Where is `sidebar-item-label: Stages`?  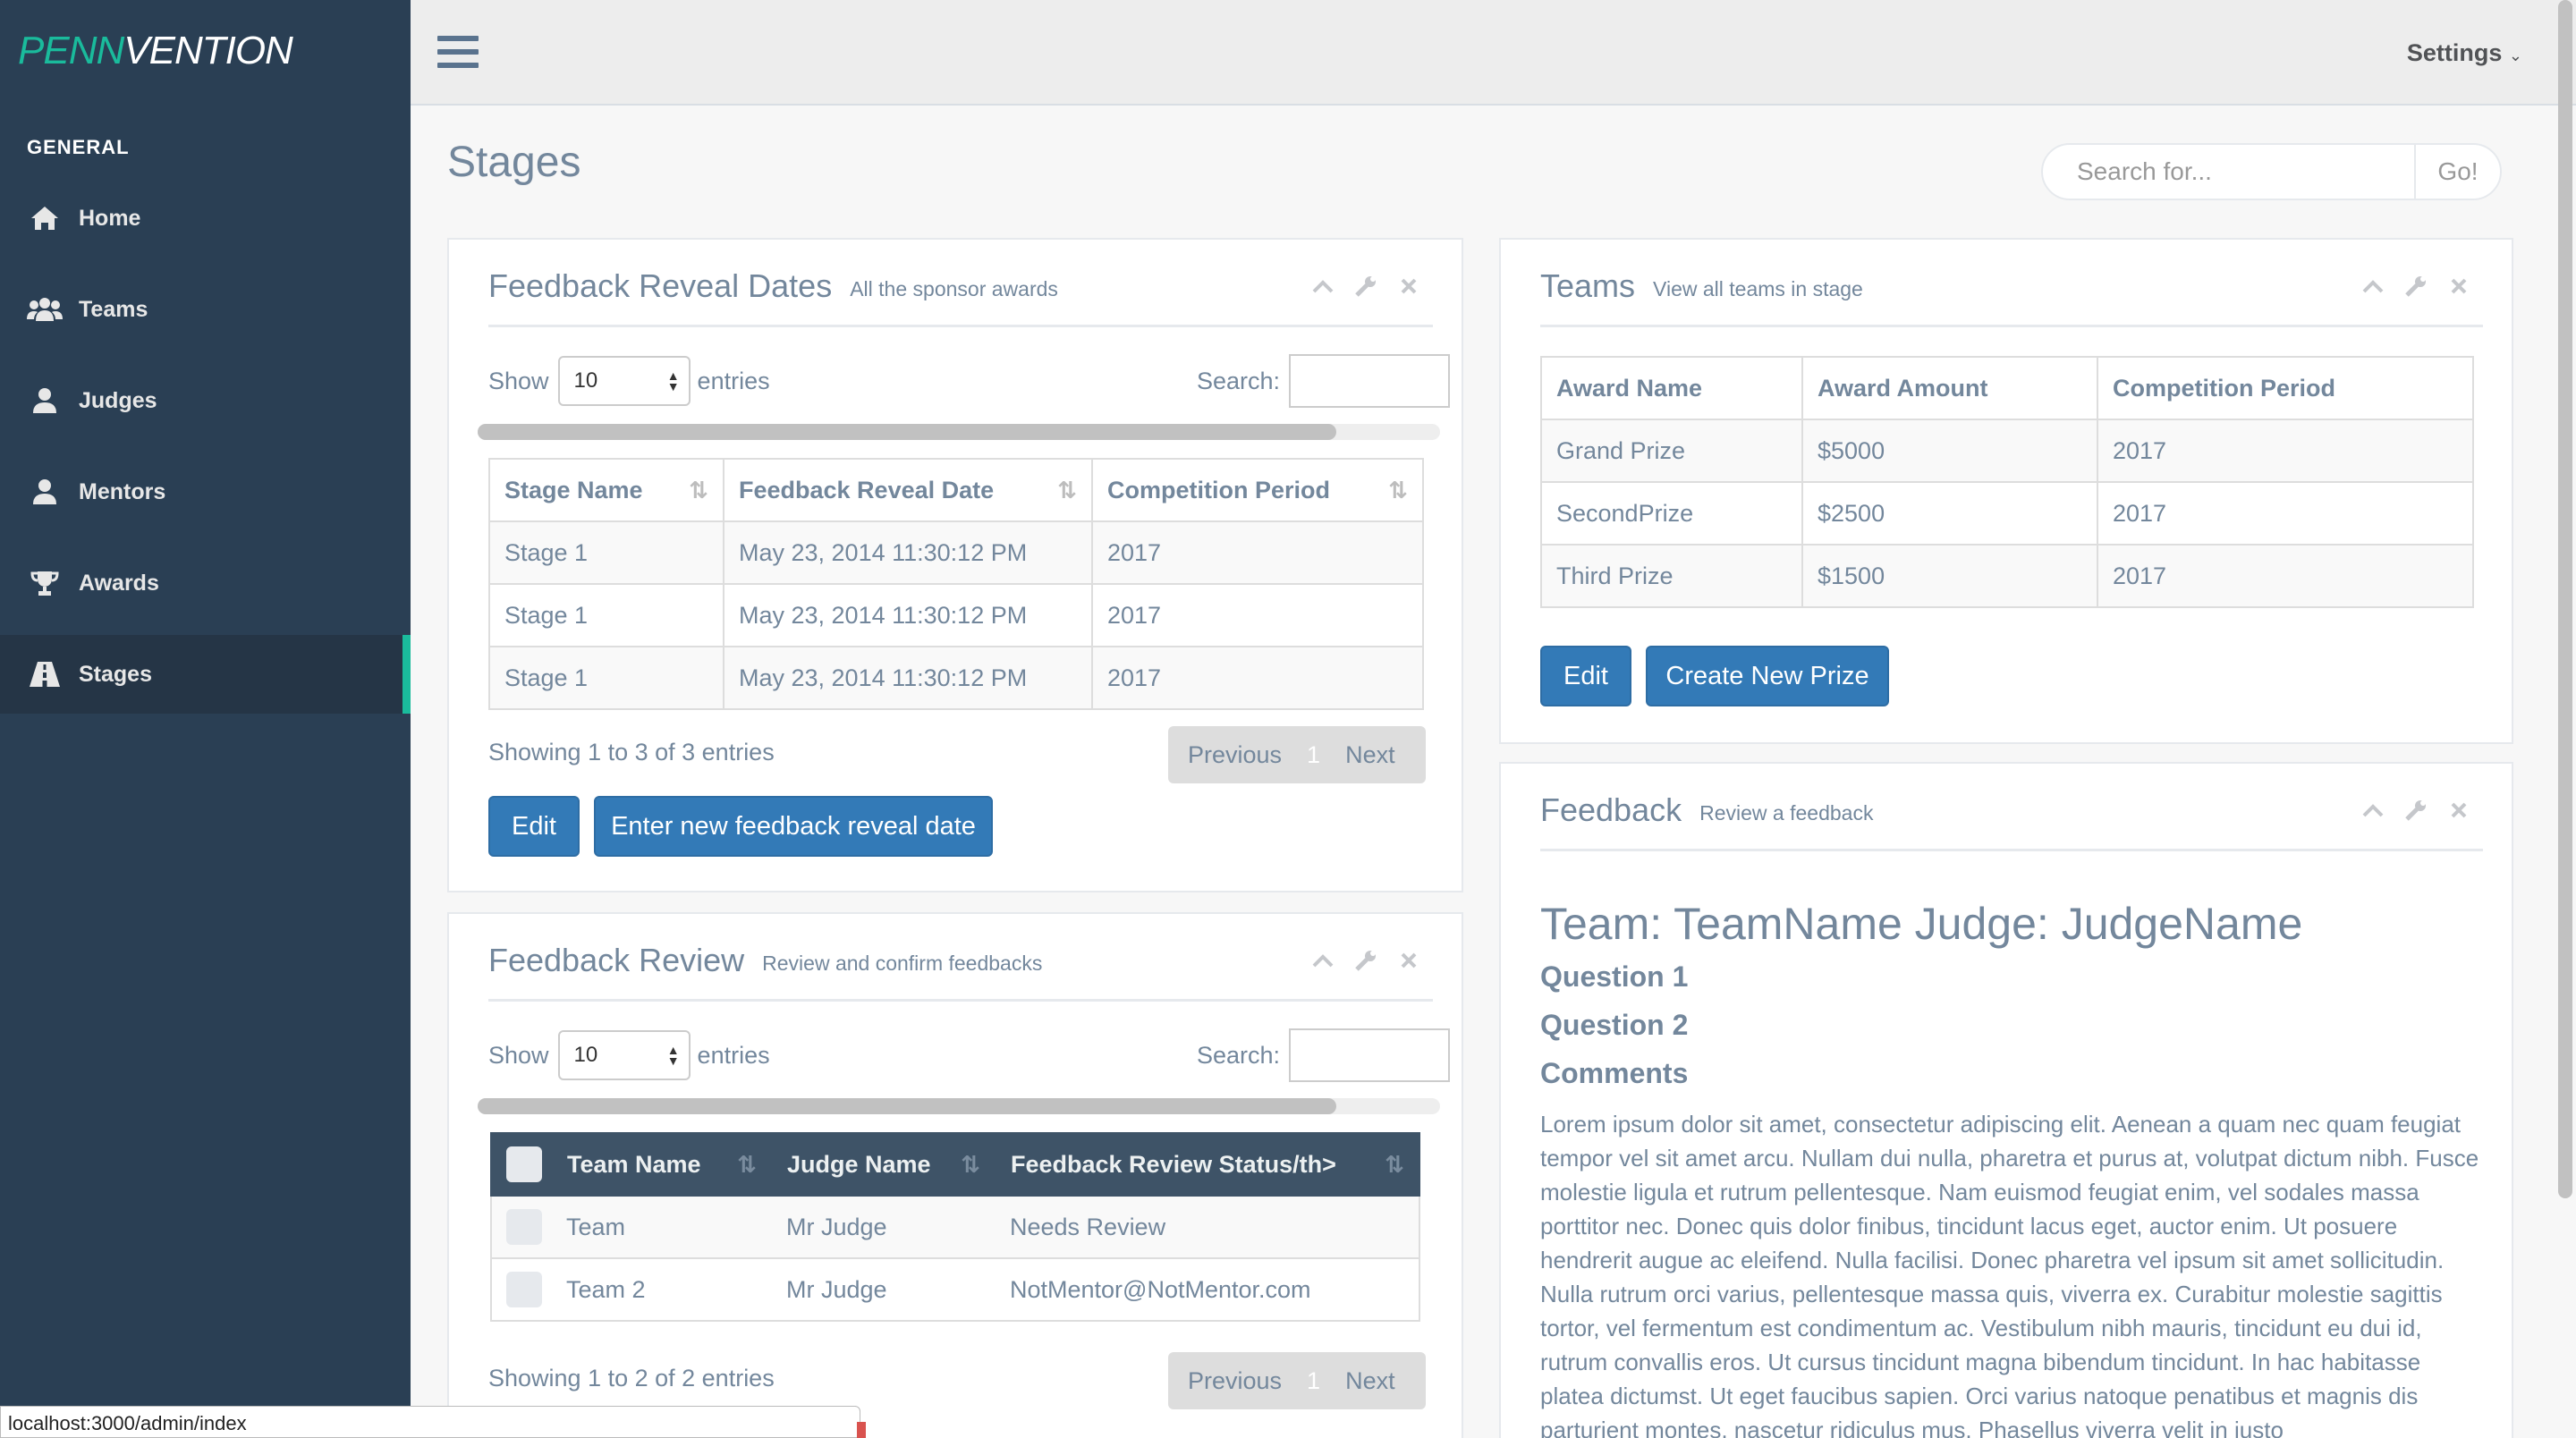
sidebar-item-label: Stages is located at coordinates (115, 674).